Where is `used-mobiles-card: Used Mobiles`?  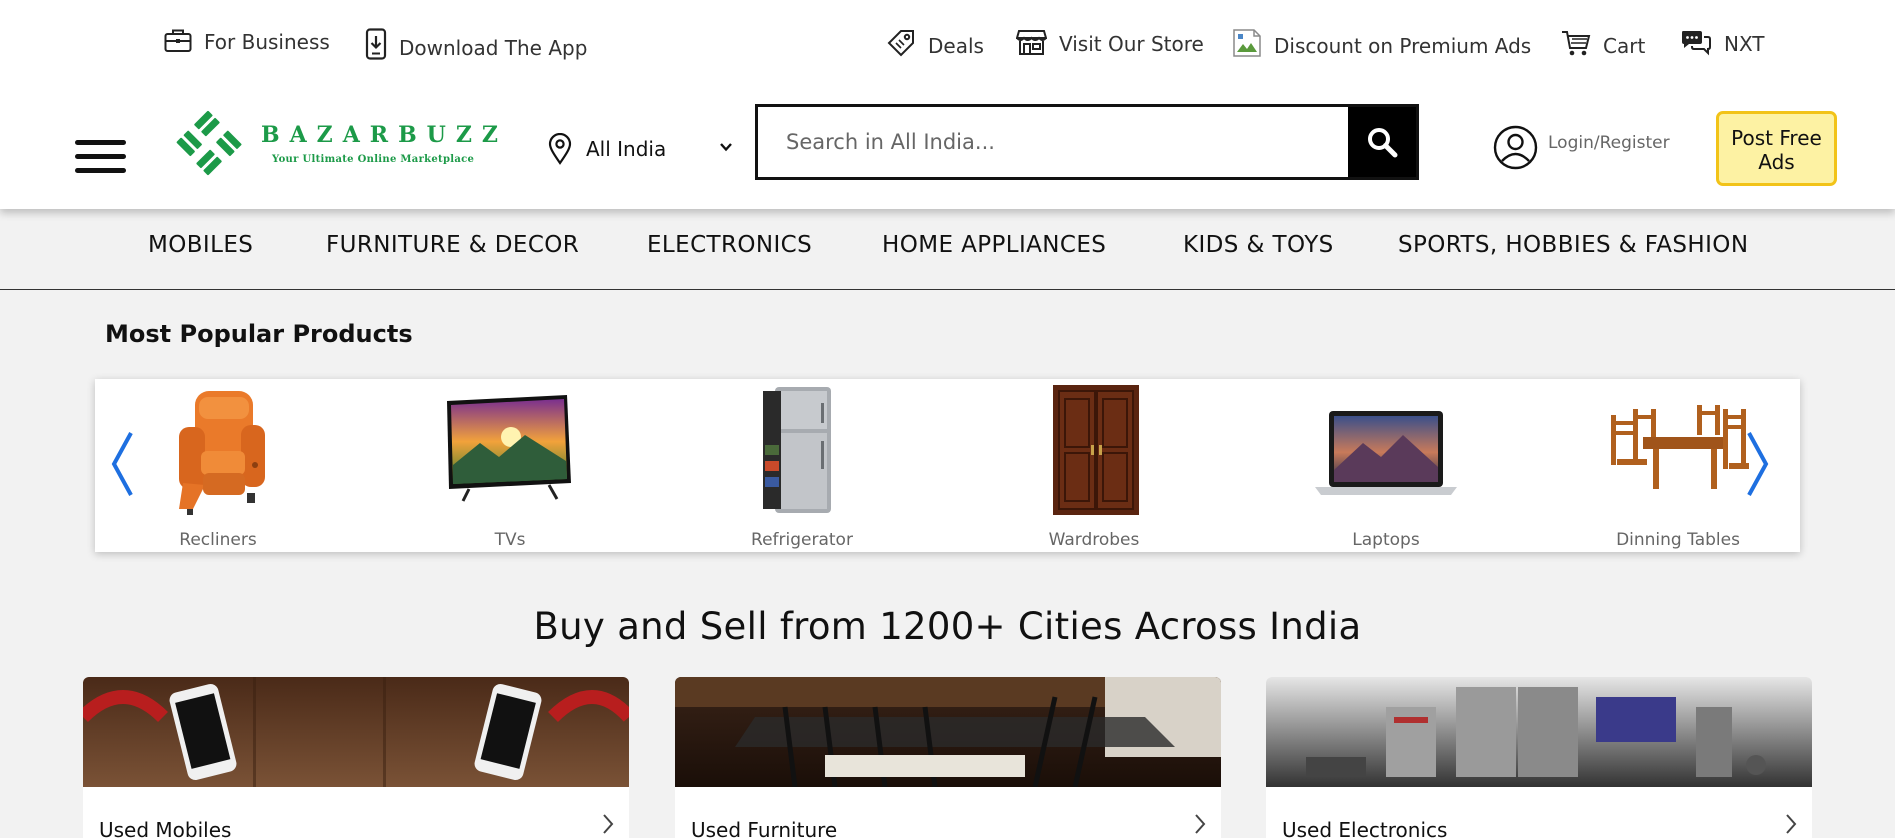
used-mobiles-card: Used Mobiles is located at coordinates (356, 757).